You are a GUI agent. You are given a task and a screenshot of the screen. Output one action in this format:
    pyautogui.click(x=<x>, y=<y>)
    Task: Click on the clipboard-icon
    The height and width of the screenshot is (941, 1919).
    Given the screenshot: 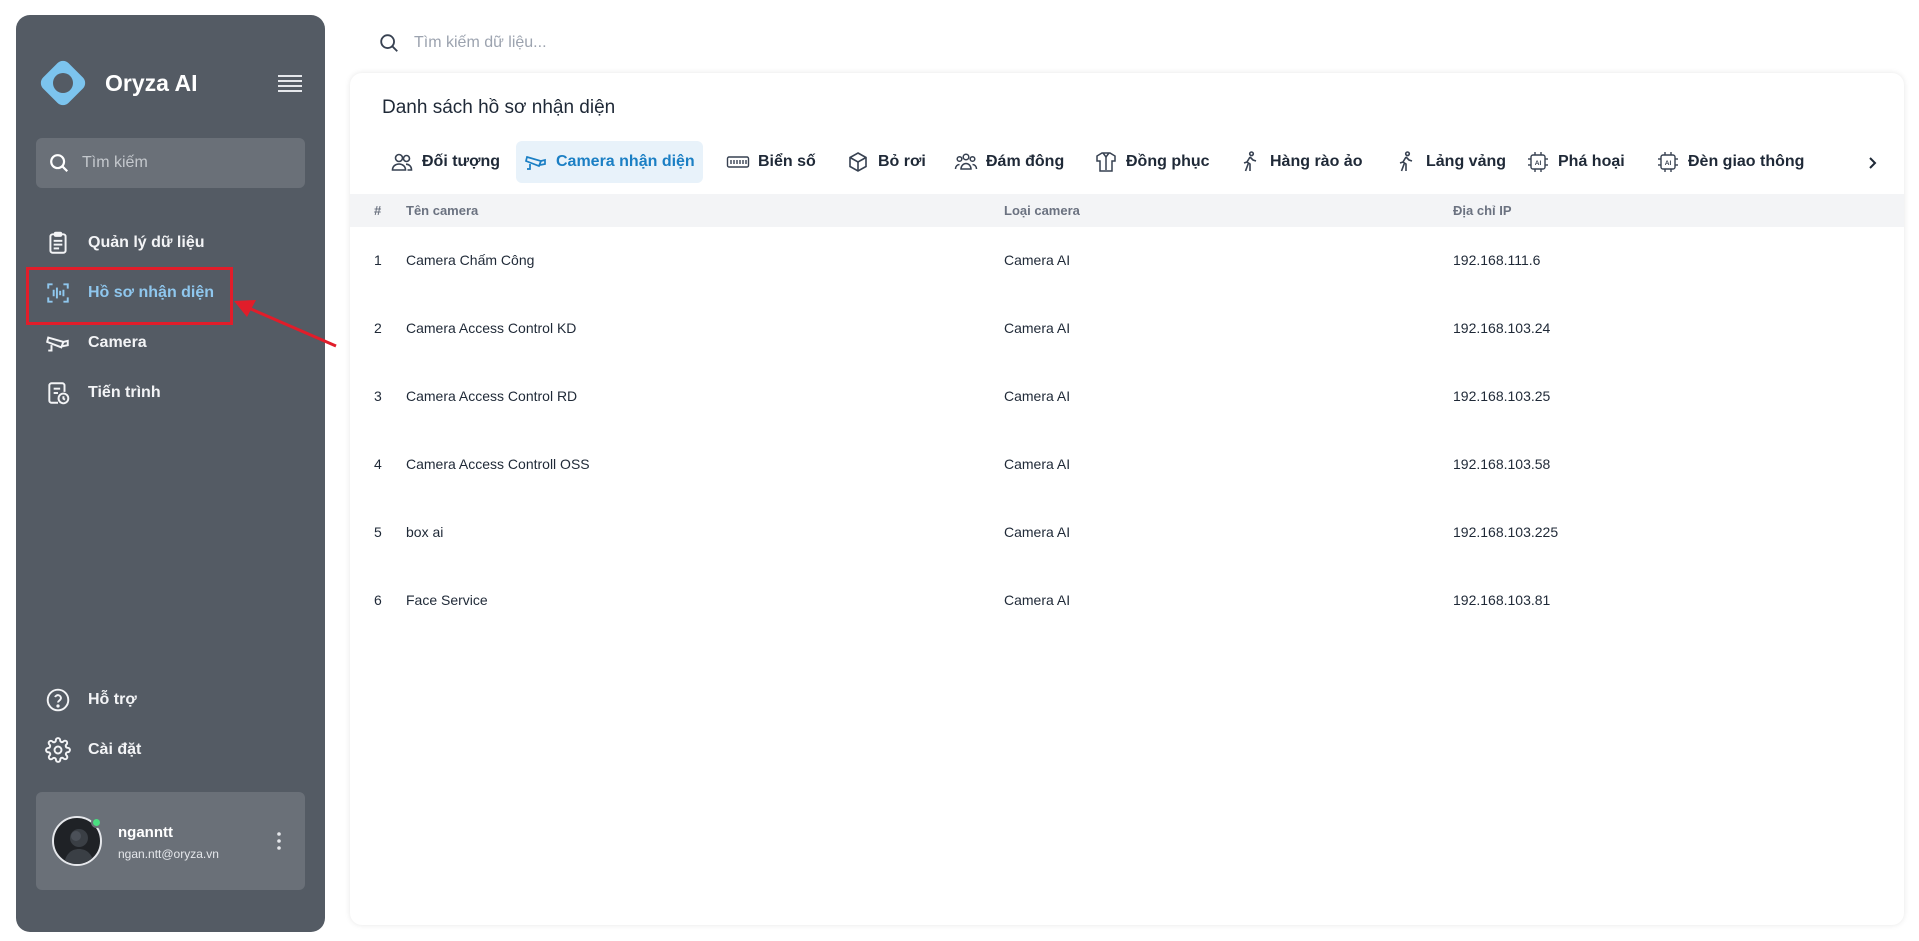 What is the action you would take?
    pyautogui.click(x=58, y=243)
    